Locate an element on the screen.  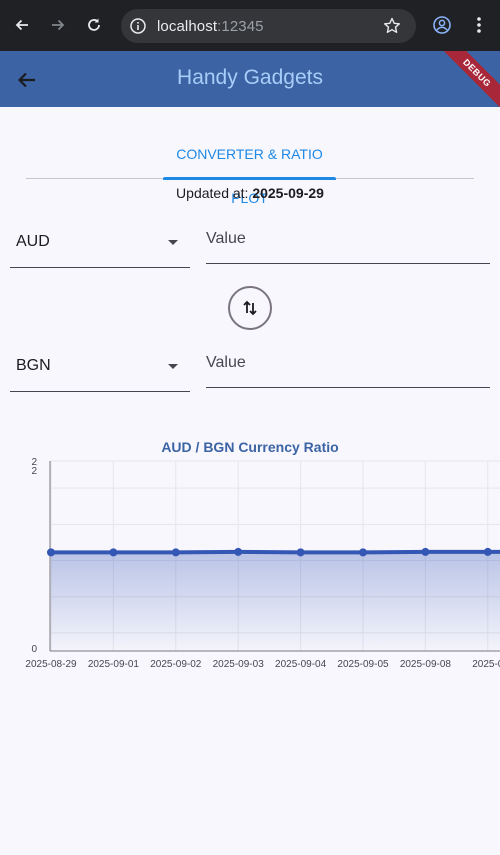
from-value-field is located at coordinates (348, 242).